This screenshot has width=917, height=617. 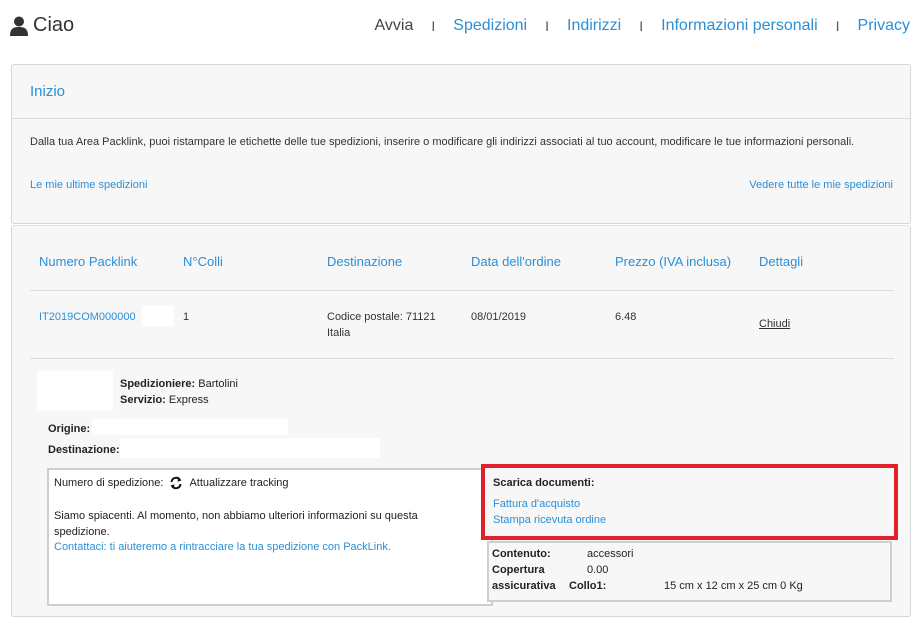 I want to click on destination-value-redacted, so click(x=250, y=448).